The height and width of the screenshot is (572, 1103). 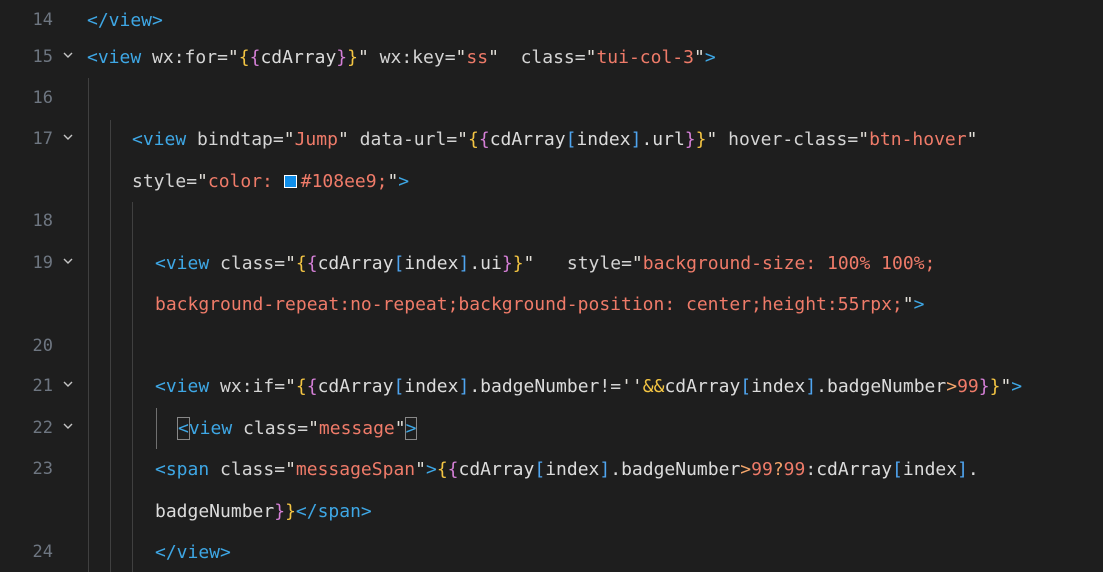 I want to click on code-token: bindtap, so click(x=235, y=139).